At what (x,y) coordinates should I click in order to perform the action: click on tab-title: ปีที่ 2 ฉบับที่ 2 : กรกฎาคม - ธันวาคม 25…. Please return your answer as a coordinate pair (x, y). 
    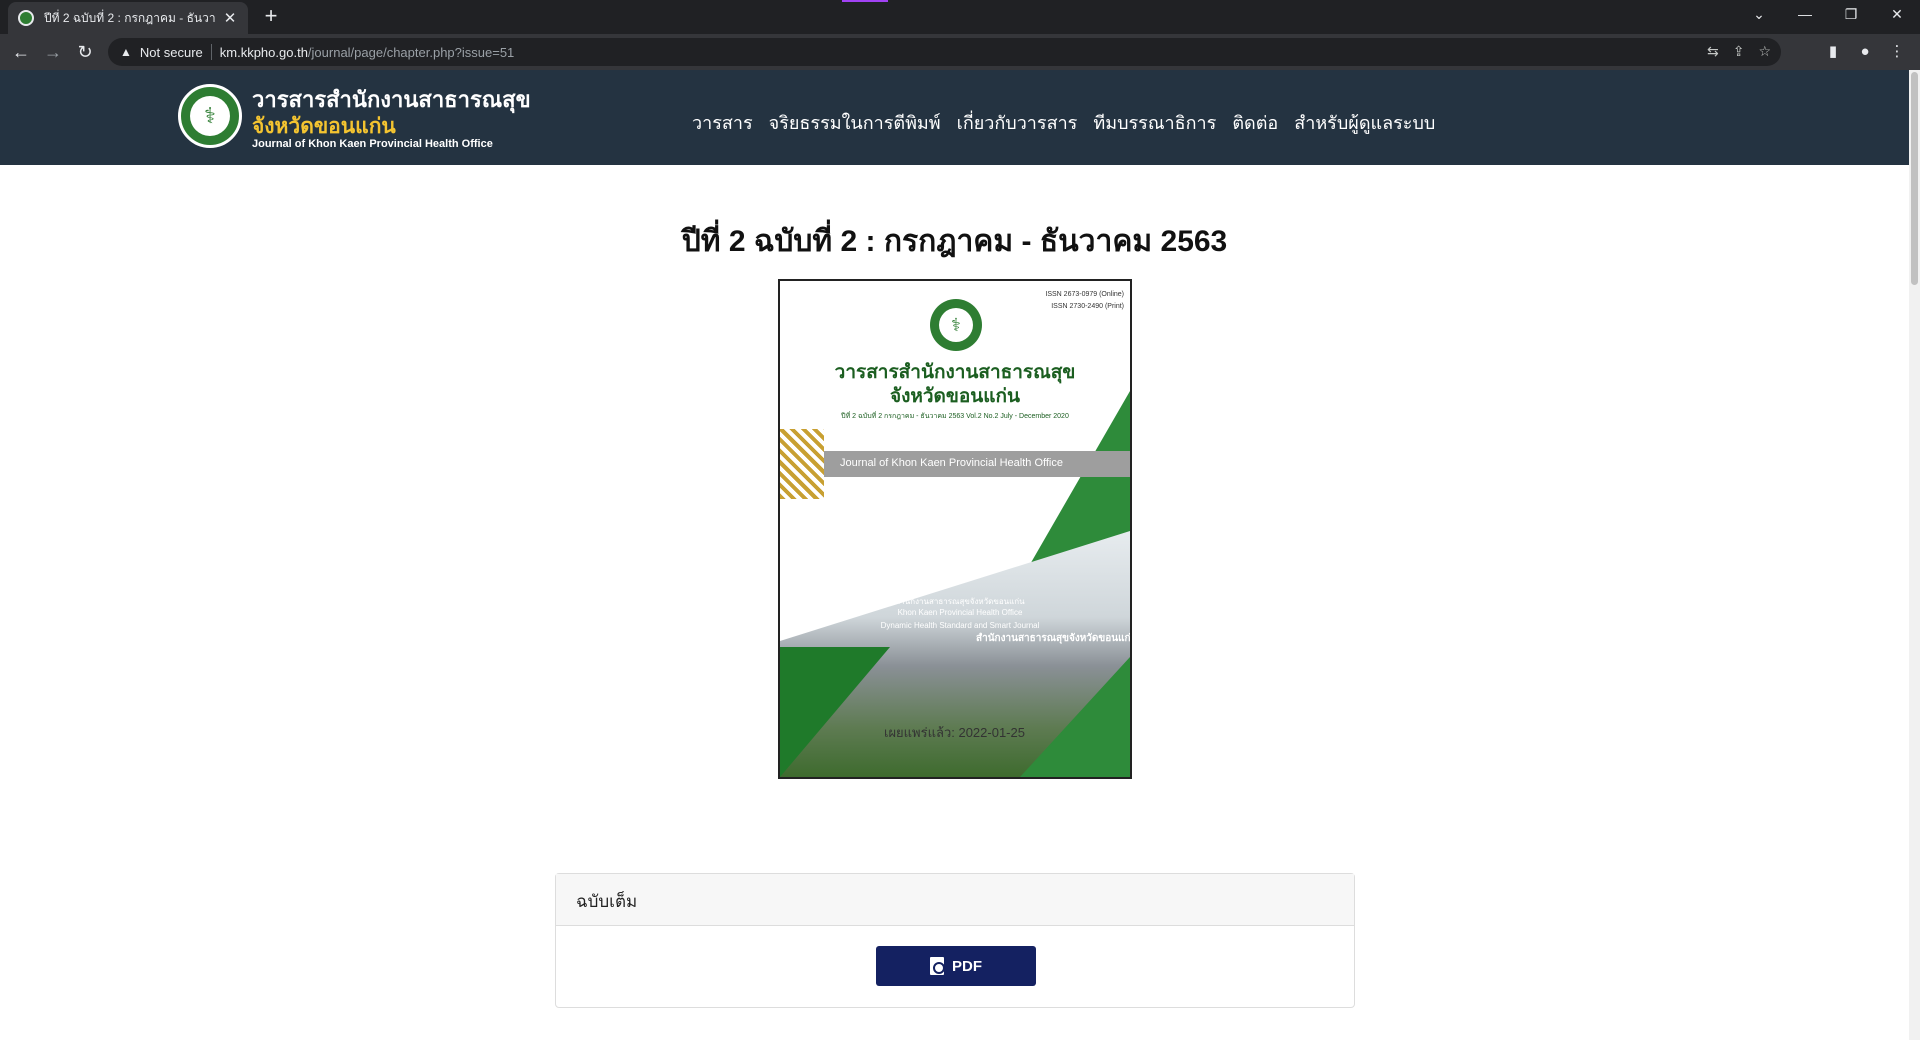
    Looking at the image, I should click on (130, 17).